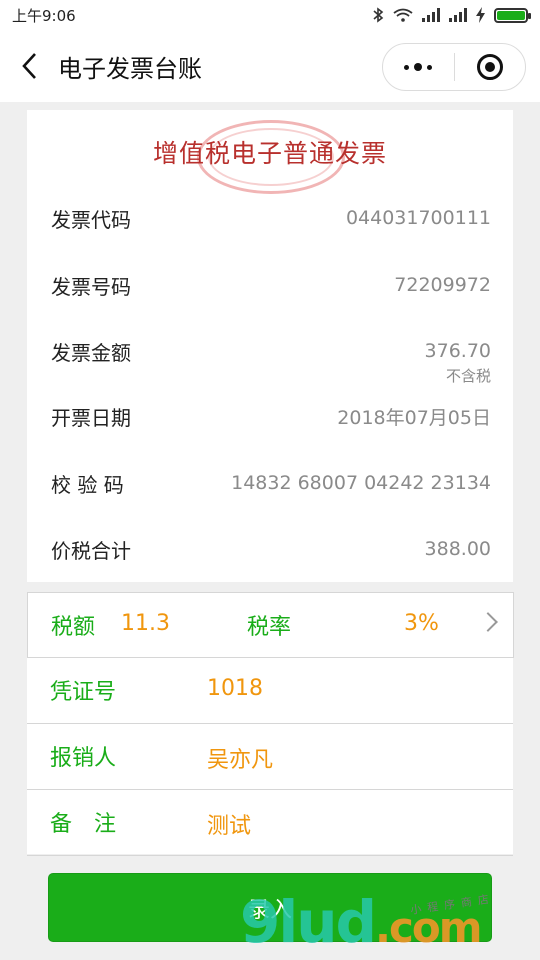 The image size is (540, 960). I want to click on reimburser-row: 报销人 吴亦凡, so click(270, 757).